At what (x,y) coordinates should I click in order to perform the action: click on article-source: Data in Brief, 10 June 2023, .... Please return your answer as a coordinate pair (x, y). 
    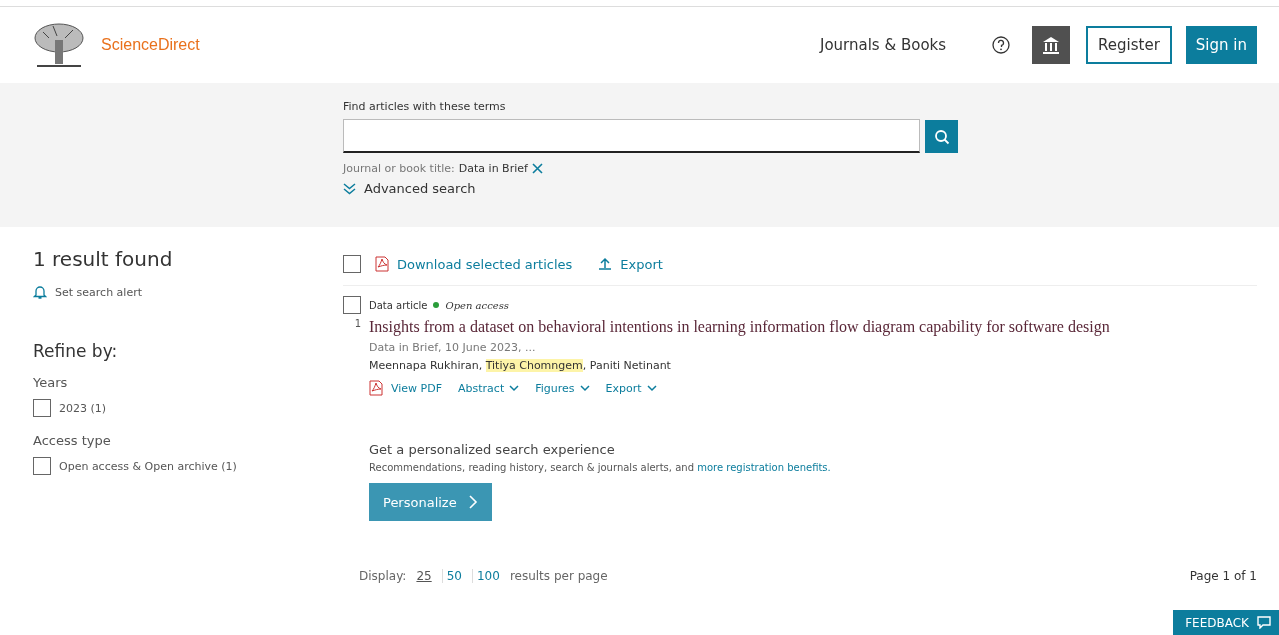
    Looking at the image, I should click on (453, 347).